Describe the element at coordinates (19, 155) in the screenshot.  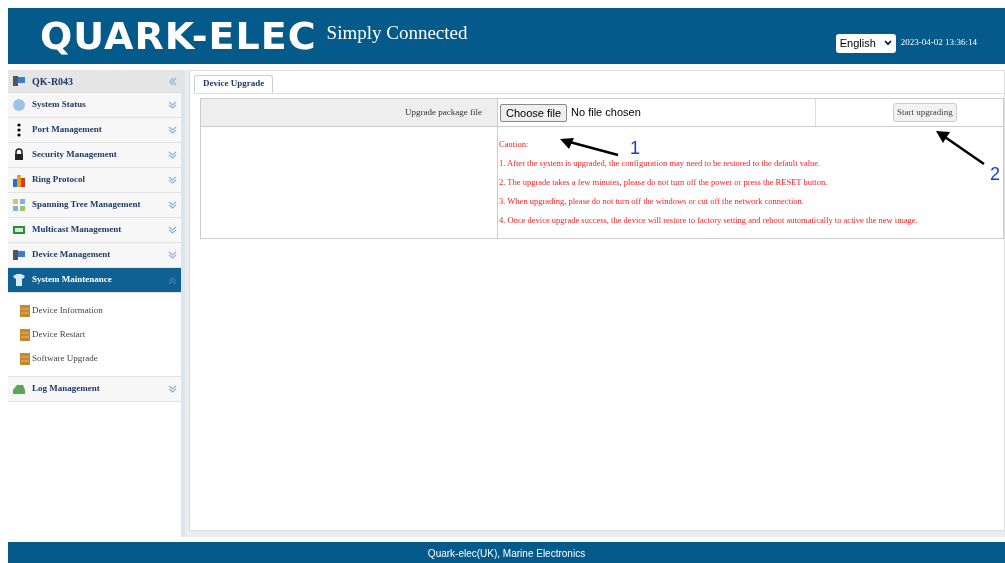
I see `lock-icon` at that location.